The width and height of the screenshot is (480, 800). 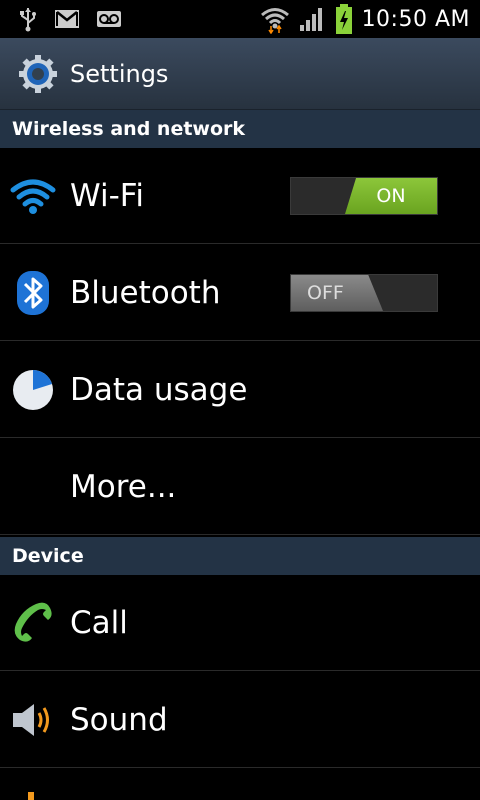 I want to click on bluetooth-icon, so click(x=33, y=293).